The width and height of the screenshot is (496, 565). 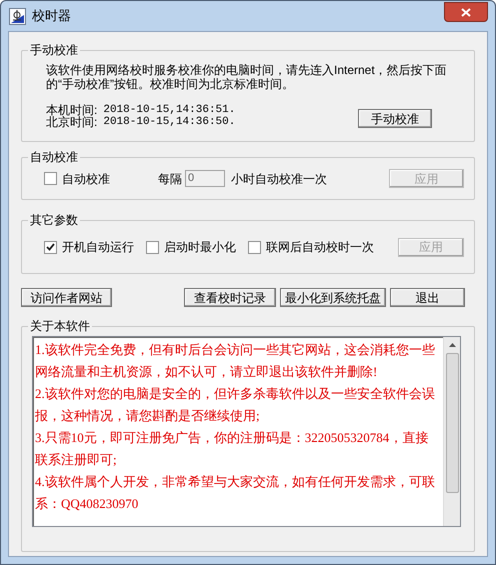 What do you see at coordinates (72, 122) in the screenshot?
I see `time-label: 北京时间:` at bounding box center [72, 122].